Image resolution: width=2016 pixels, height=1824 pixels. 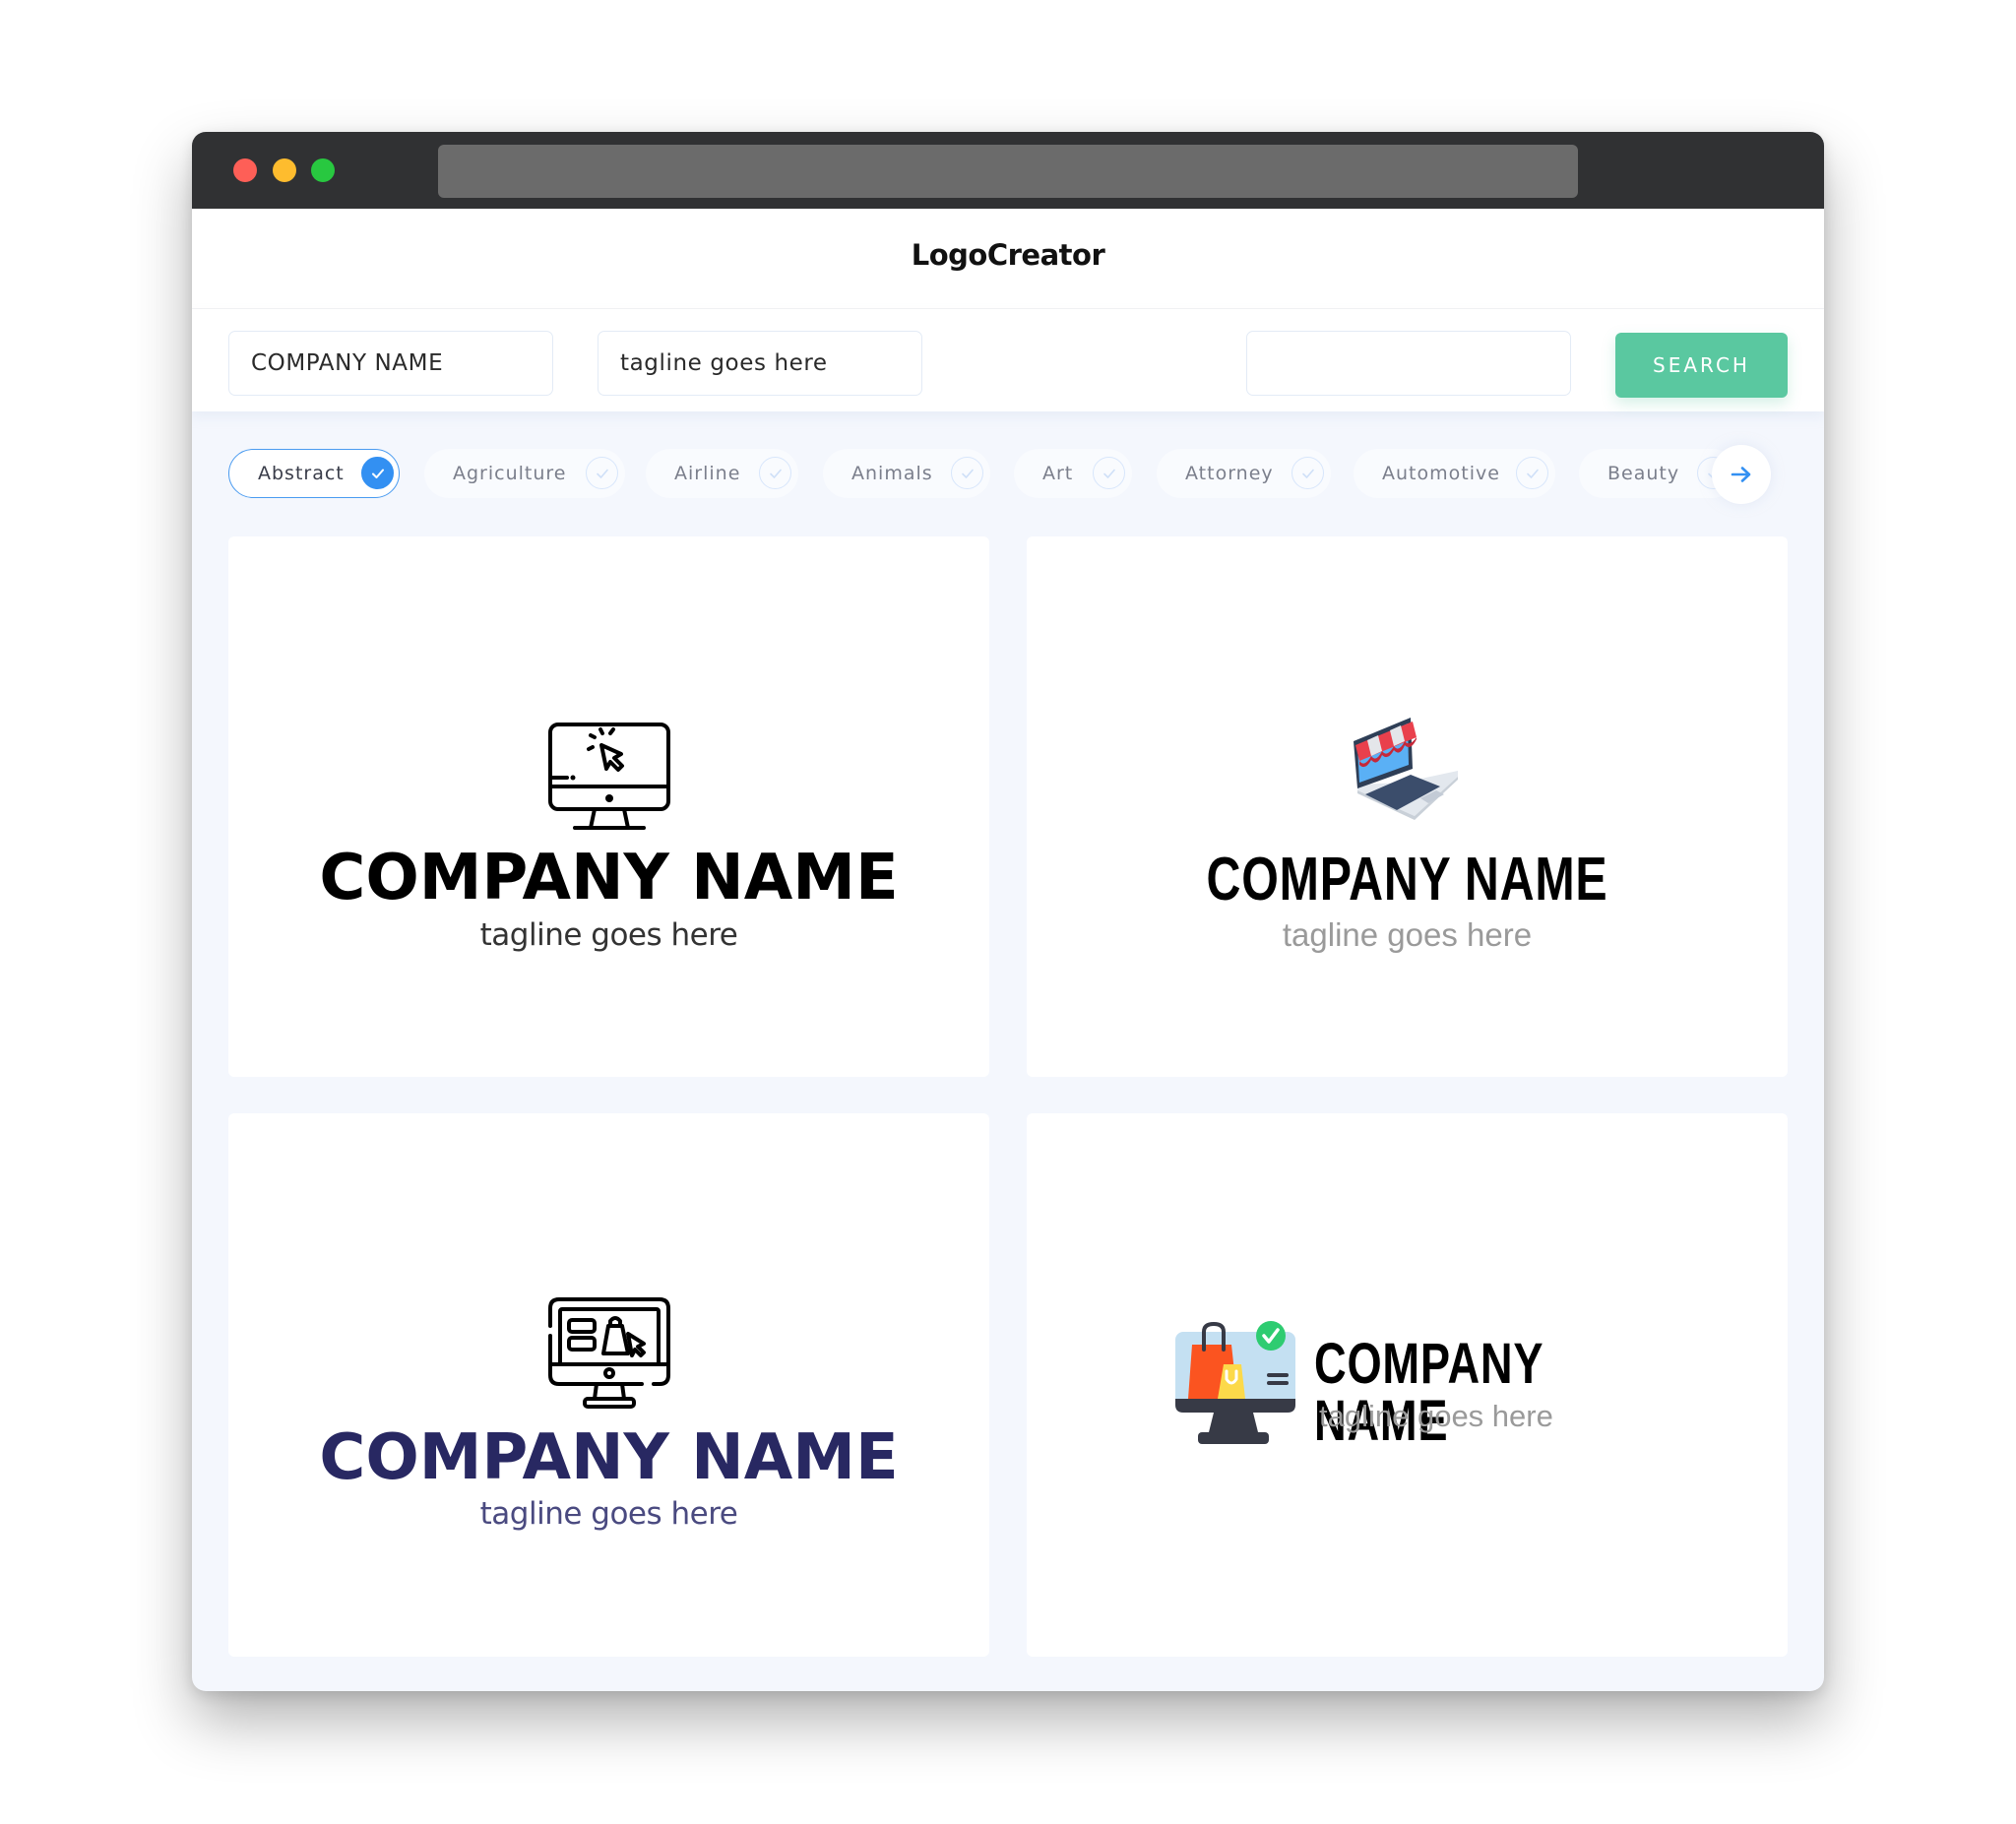 What do you see at coordinates (1701, 365) in the screenshot?
I see `search-button: SEARCH` at bounding box center [1701, 365].